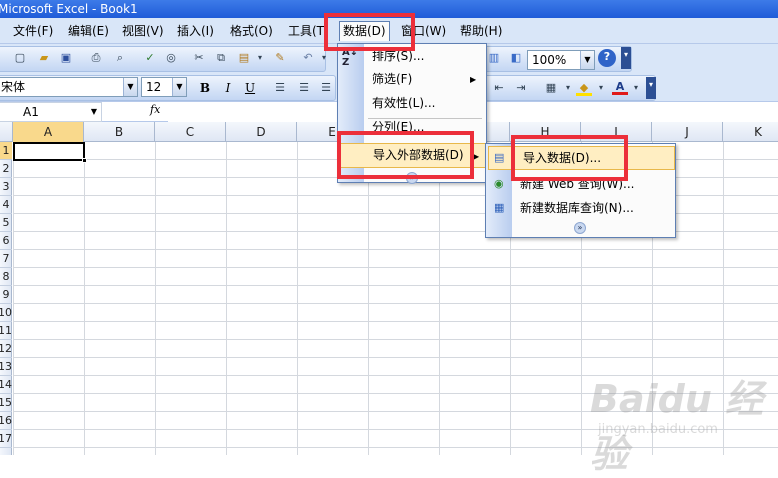 The image size is (778, 478). I want to click on window-title: Microsoft Excel - Book1, so click(69, 9).